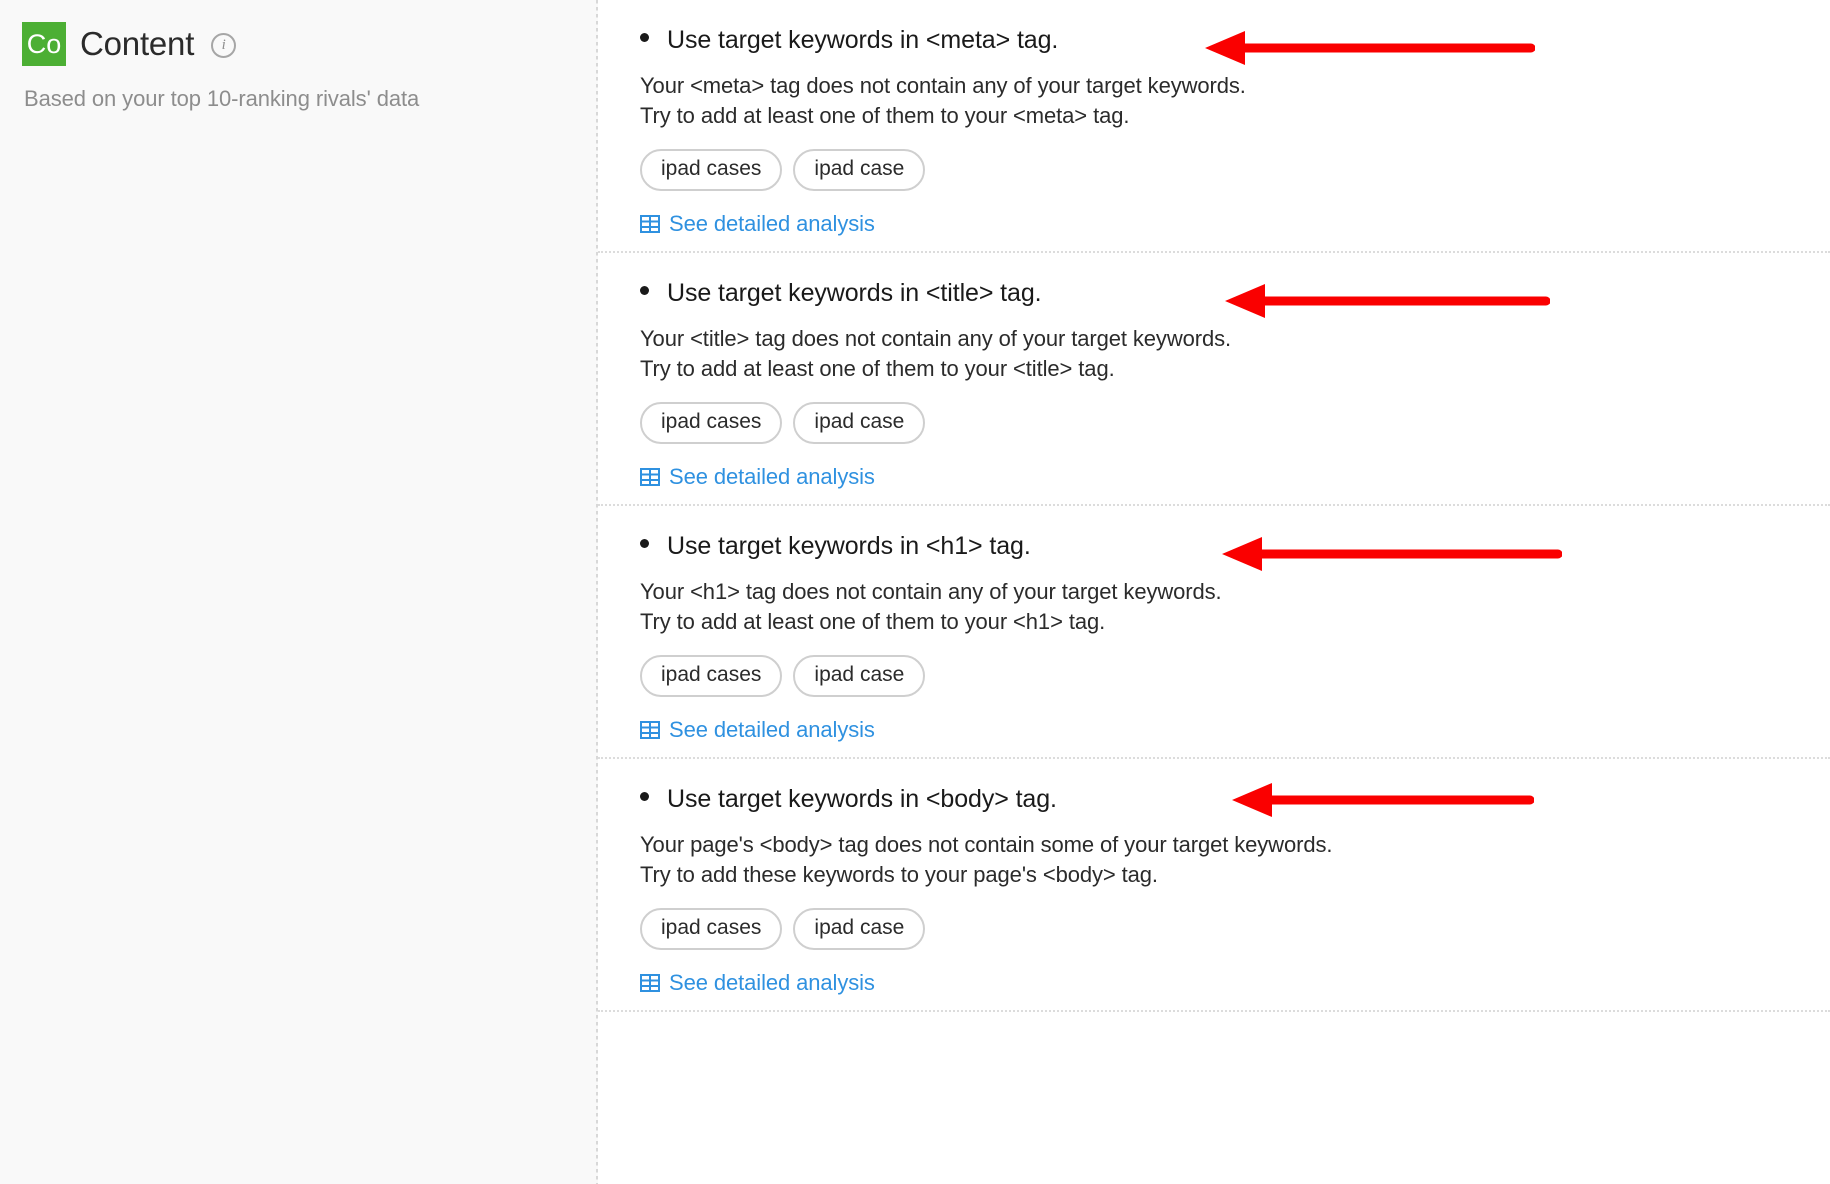  What do you see at coordinates (310, 44) in the screenshot?
I see `section-header: Co Content i` at bounding box center [310, 44].